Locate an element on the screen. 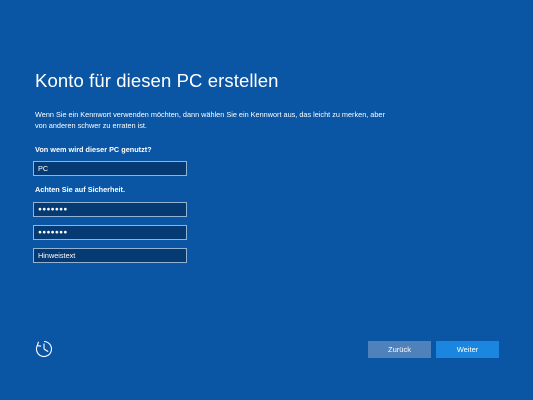 Image resolution: width=533 pixels, height=400 pixels. security-label: Achten Sie auf Sicherheit. is located at coordinates (80, 189).